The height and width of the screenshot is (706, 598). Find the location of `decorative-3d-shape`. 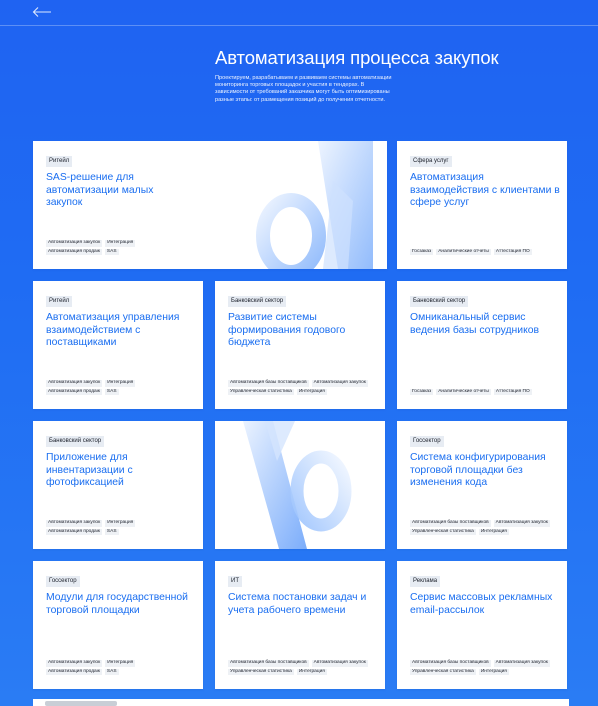

decorative-3d-shape is located at coordinates (297, 485).